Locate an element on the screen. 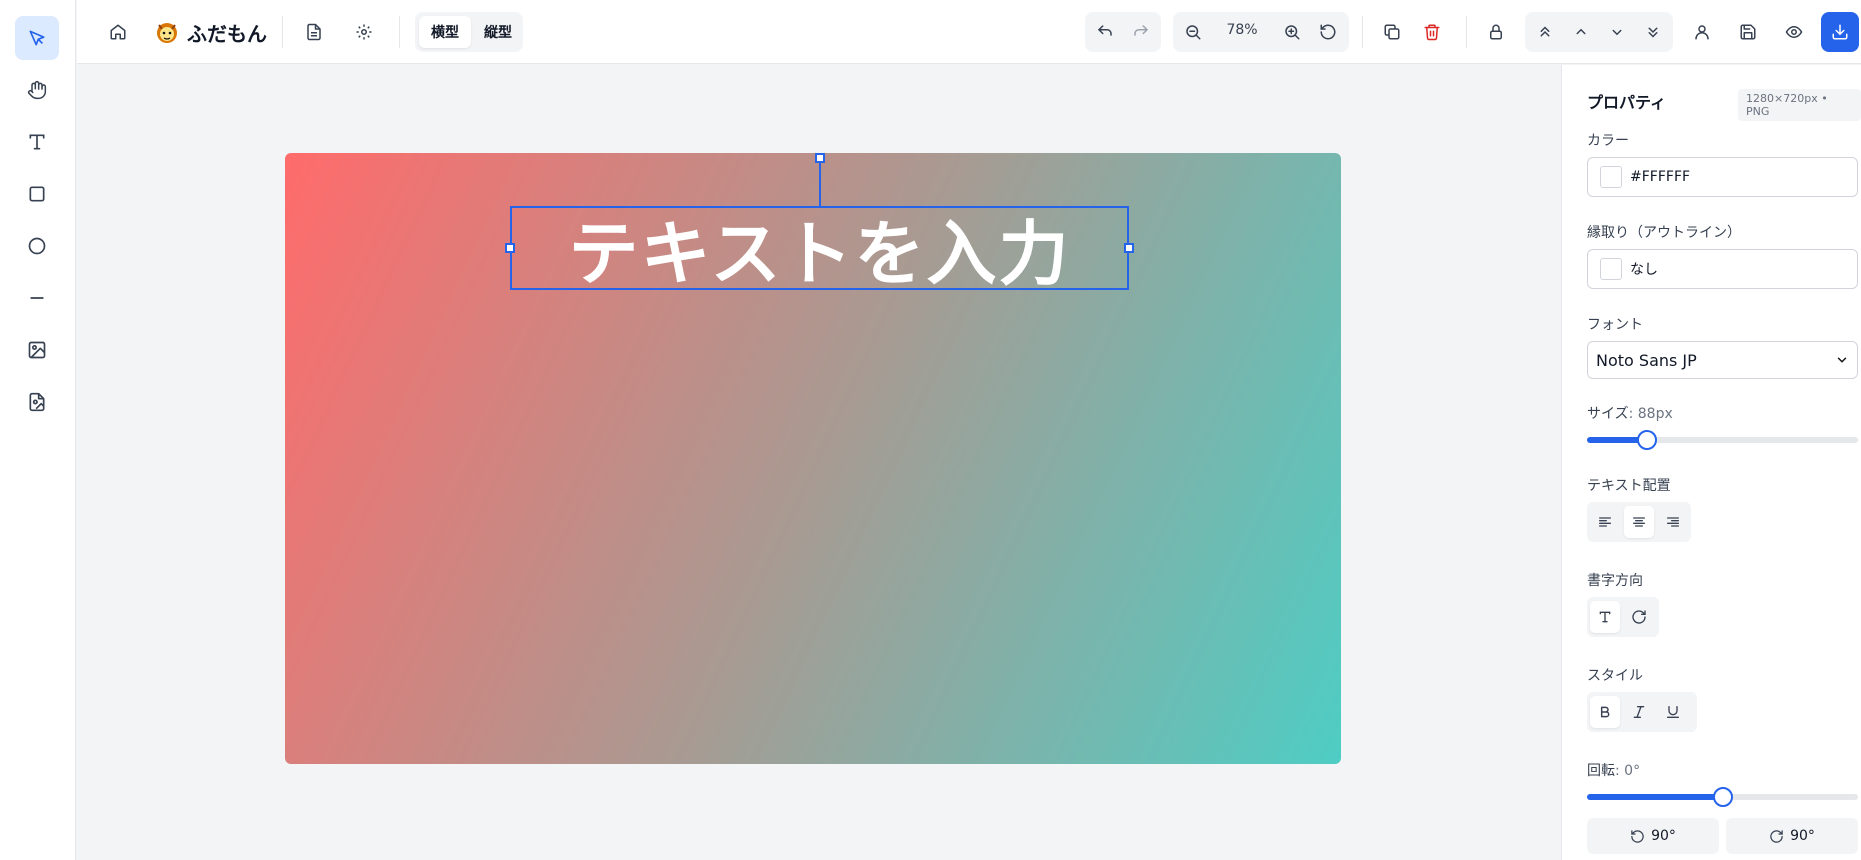 This screenshot has width=1861, height=860. zoom-in-icon is located at coordinates (1292, 32).